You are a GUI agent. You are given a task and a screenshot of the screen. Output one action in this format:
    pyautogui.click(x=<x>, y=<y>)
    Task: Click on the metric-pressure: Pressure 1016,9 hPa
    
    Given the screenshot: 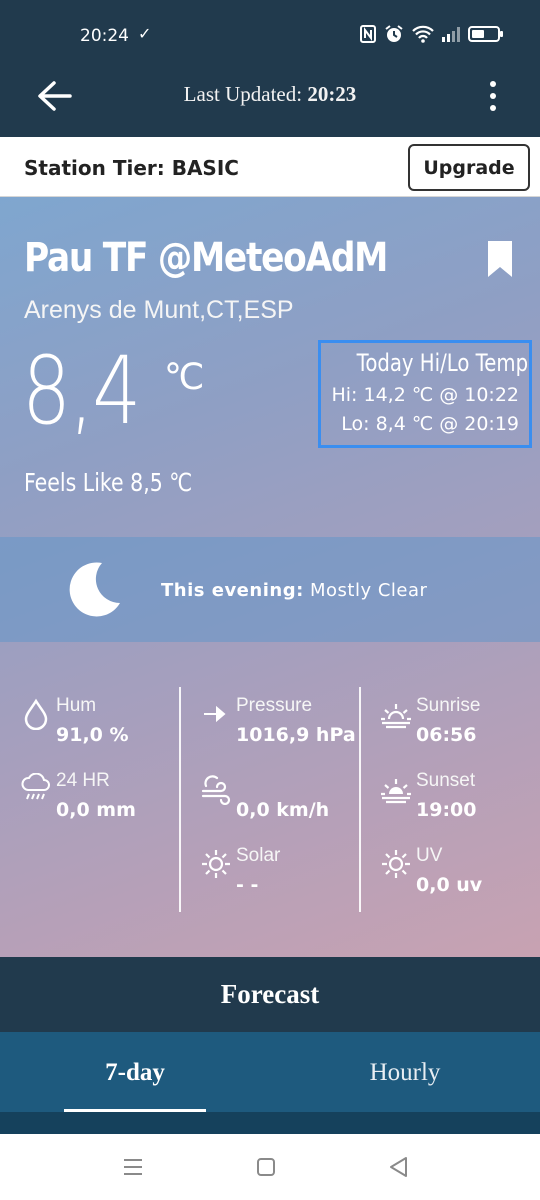 What is the action you would take?
    pyautogui.click(x=285, y=722)
    